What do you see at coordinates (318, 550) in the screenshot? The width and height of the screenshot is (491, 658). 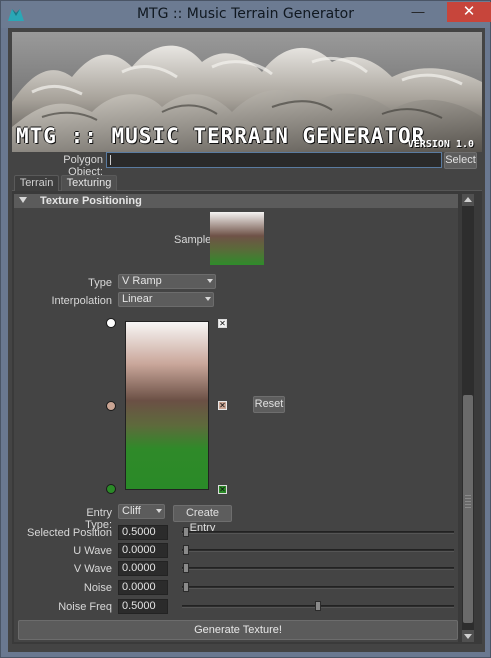 I see `u-wave-slider` at bounding box center [318, 550].